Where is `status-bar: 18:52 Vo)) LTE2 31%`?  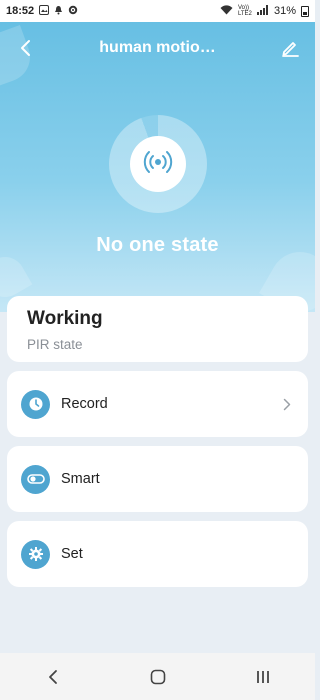
status-bar: 18:52 Vo)) LTE2 31% is located at coordinates (157, 11).